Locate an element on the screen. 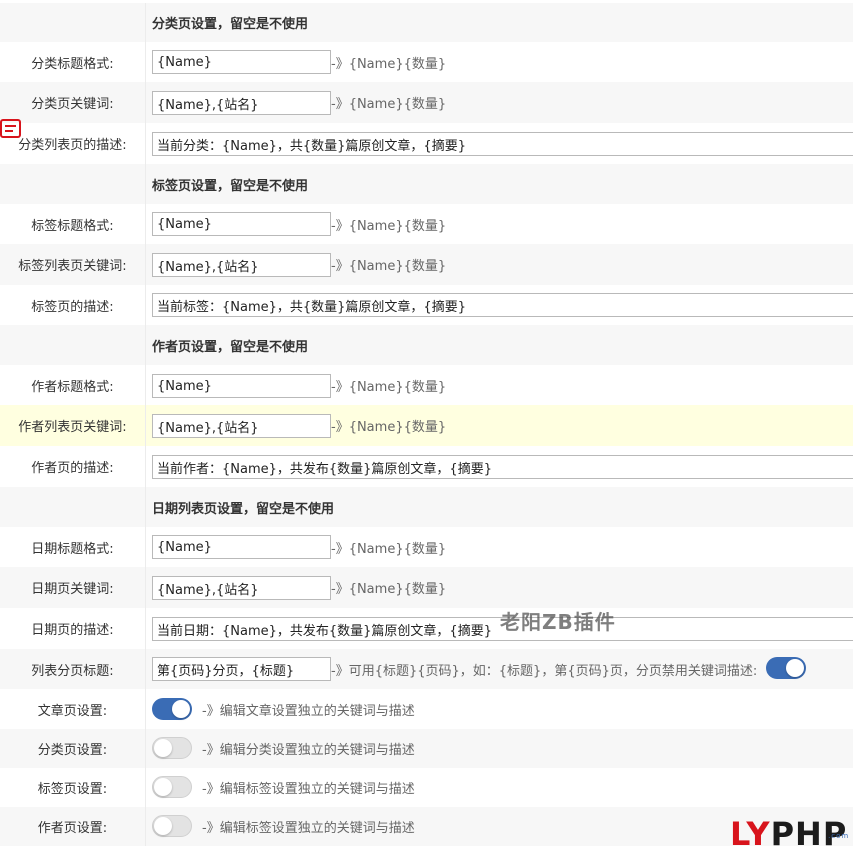 The height and width of the screenshot is (853, 853). field-label: 文章页设置: is located at coordinates (72, 711).